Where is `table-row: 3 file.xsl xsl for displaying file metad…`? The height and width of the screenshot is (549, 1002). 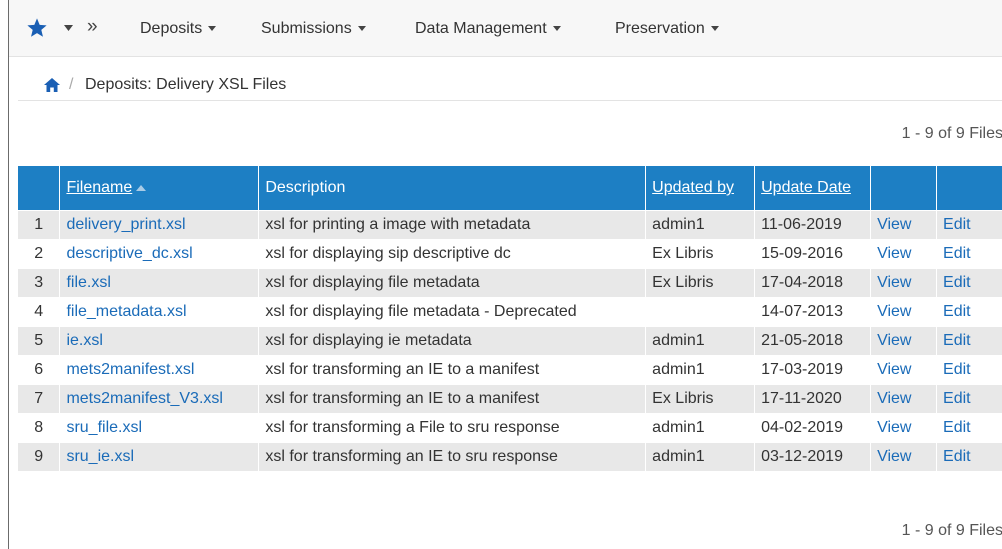
table-row: 3 file.xsl xsl for displaying file metad… is located at coordinates (510, 283).